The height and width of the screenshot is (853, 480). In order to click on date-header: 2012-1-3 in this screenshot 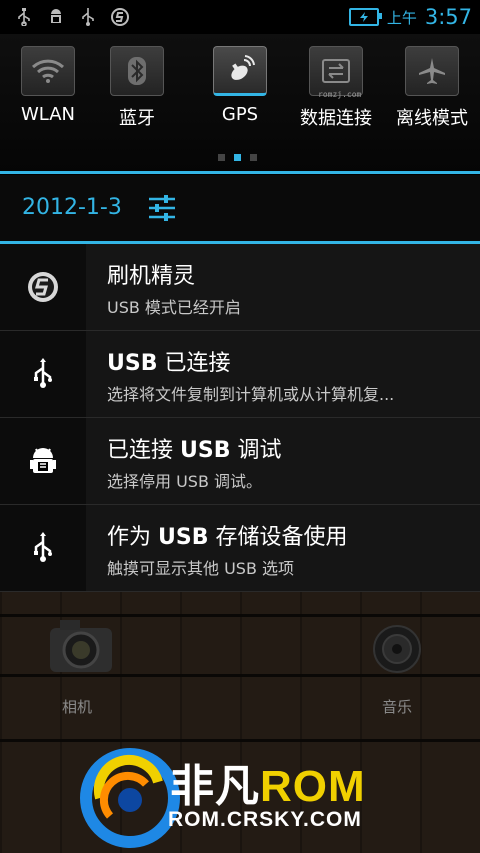, I will do `click(240, 208)`.